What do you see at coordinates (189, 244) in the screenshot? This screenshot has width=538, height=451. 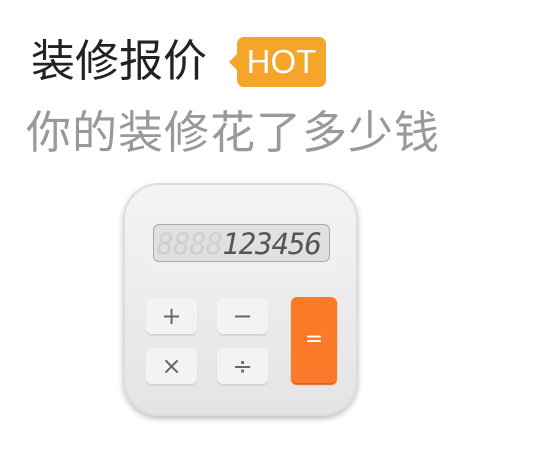 I see `lcd-ghost-digits: 8888` at bounding box center [189, 244].